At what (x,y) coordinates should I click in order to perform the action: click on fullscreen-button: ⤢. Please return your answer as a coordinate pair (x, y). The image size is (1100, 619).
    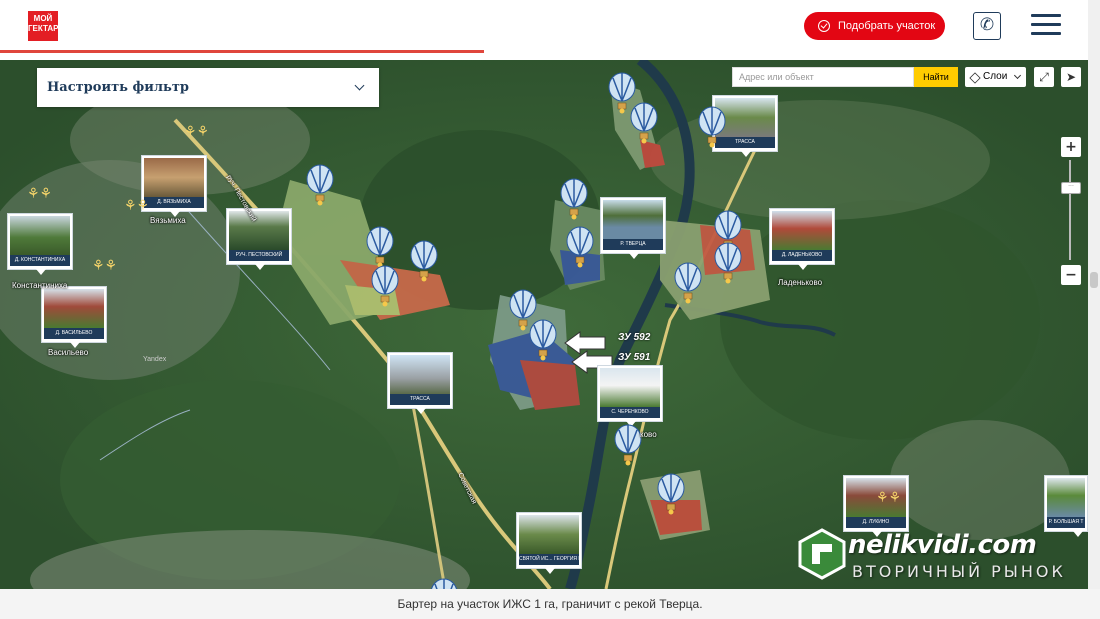
    Looking at the image, I should click on (1044, 77).